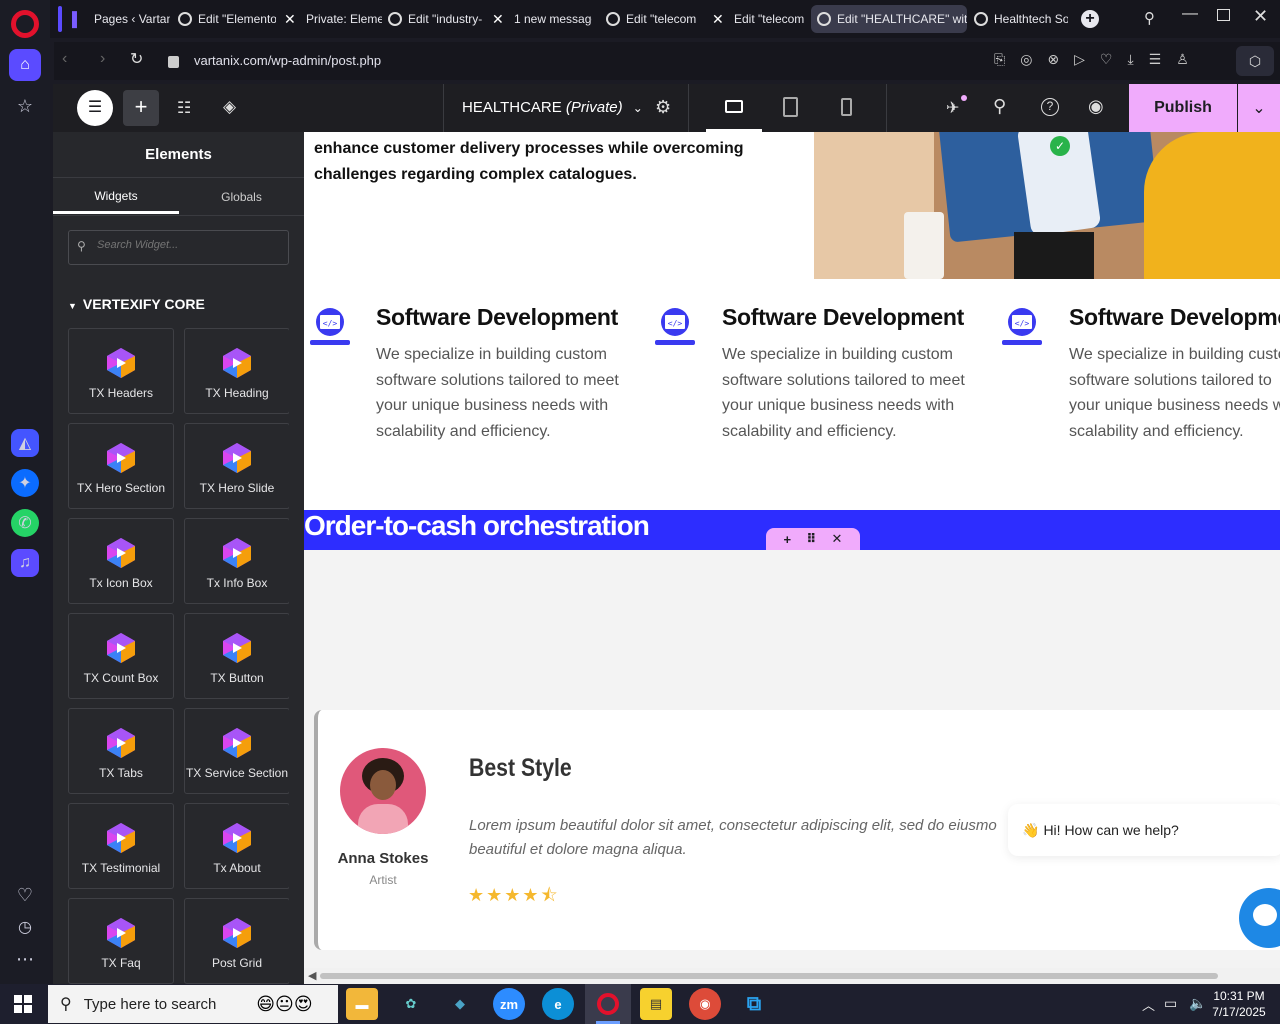  I want to click on tab-search-icon: ⚲, so click(1149, 18).